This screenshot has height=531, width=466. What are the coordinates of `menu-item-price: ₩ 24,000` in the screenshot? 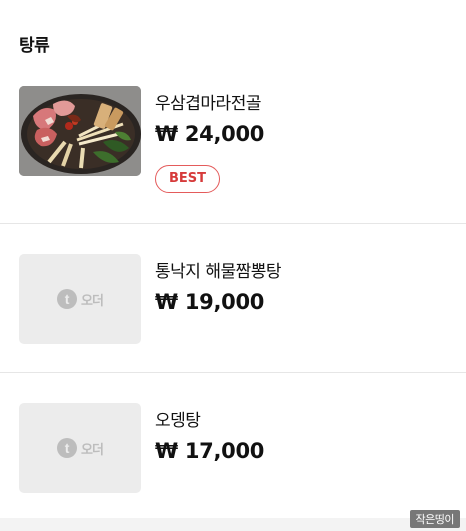 It's located at (210, 134).